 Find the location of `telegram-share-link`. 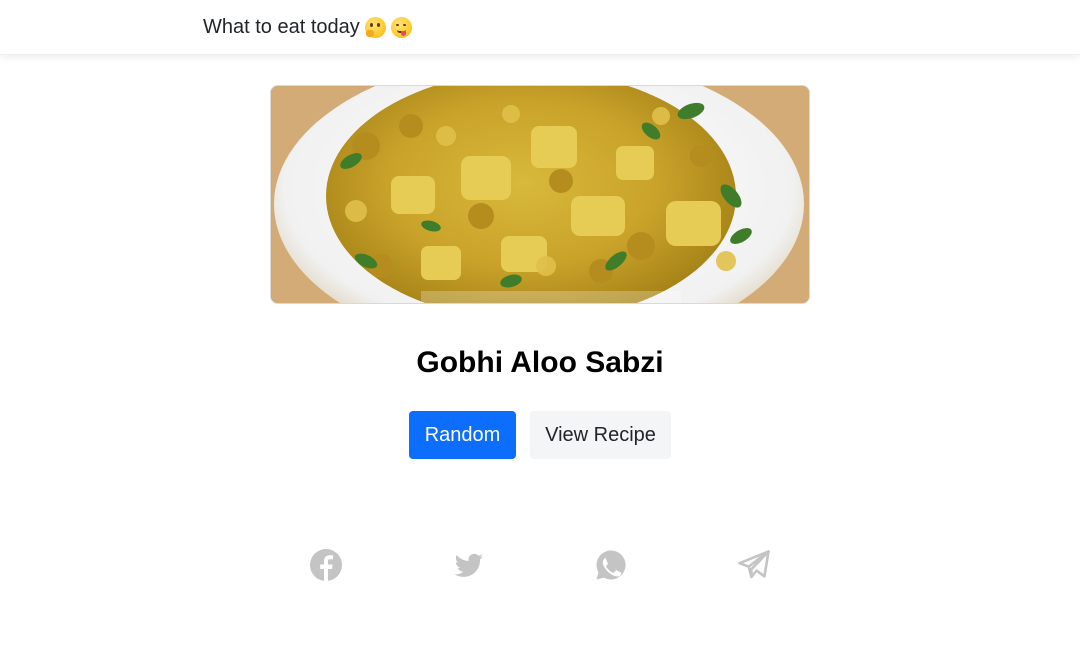

telegram-share-link is located at coordinates (754, 565).